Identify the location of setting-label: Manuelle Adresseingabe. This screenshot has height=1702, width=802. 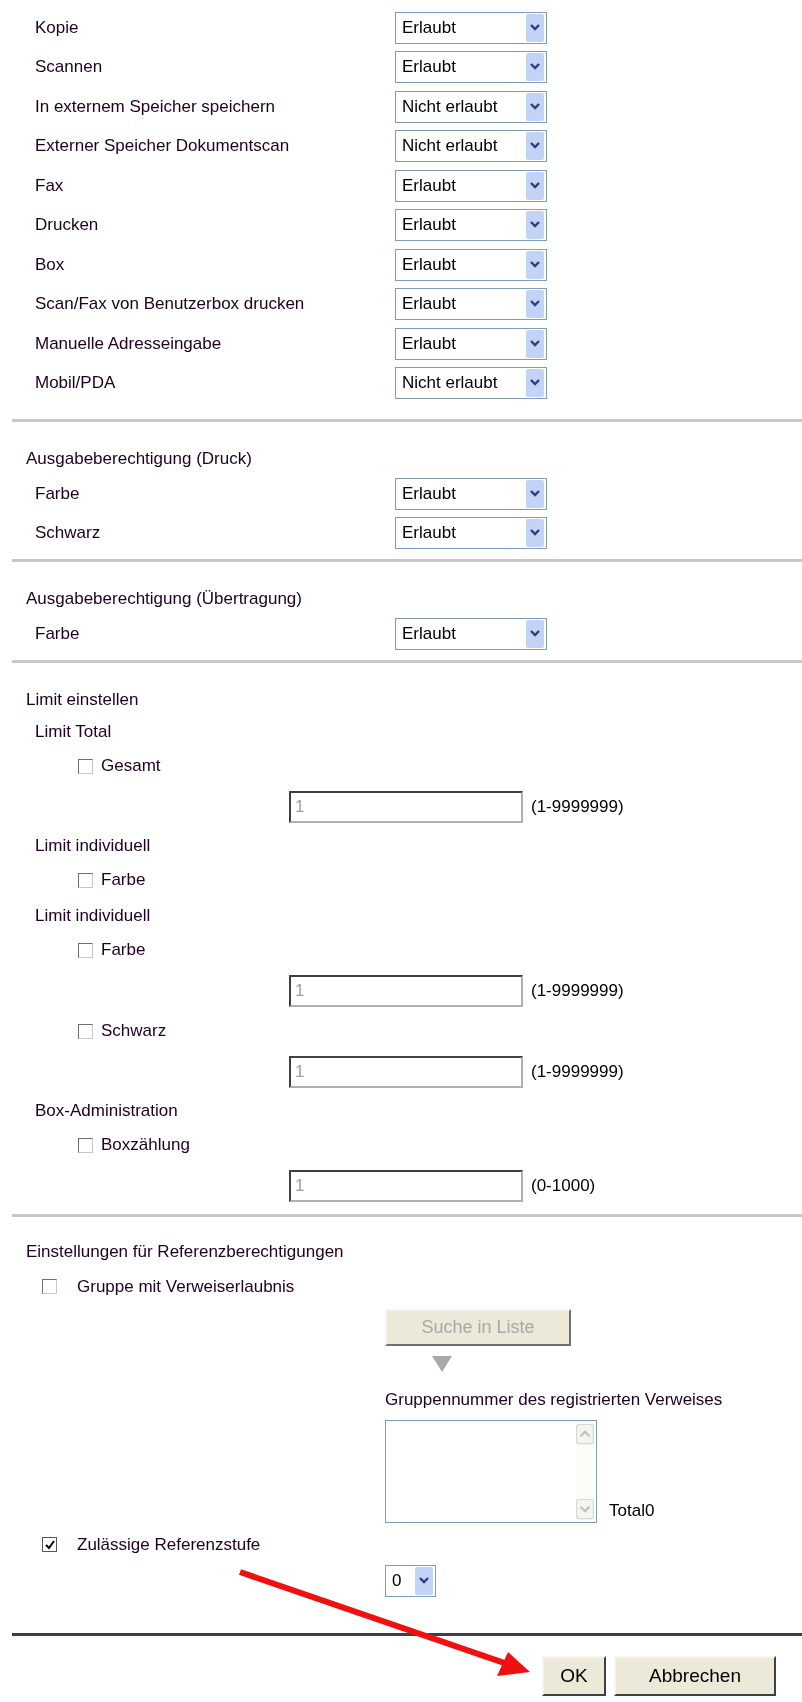
(129, 343).